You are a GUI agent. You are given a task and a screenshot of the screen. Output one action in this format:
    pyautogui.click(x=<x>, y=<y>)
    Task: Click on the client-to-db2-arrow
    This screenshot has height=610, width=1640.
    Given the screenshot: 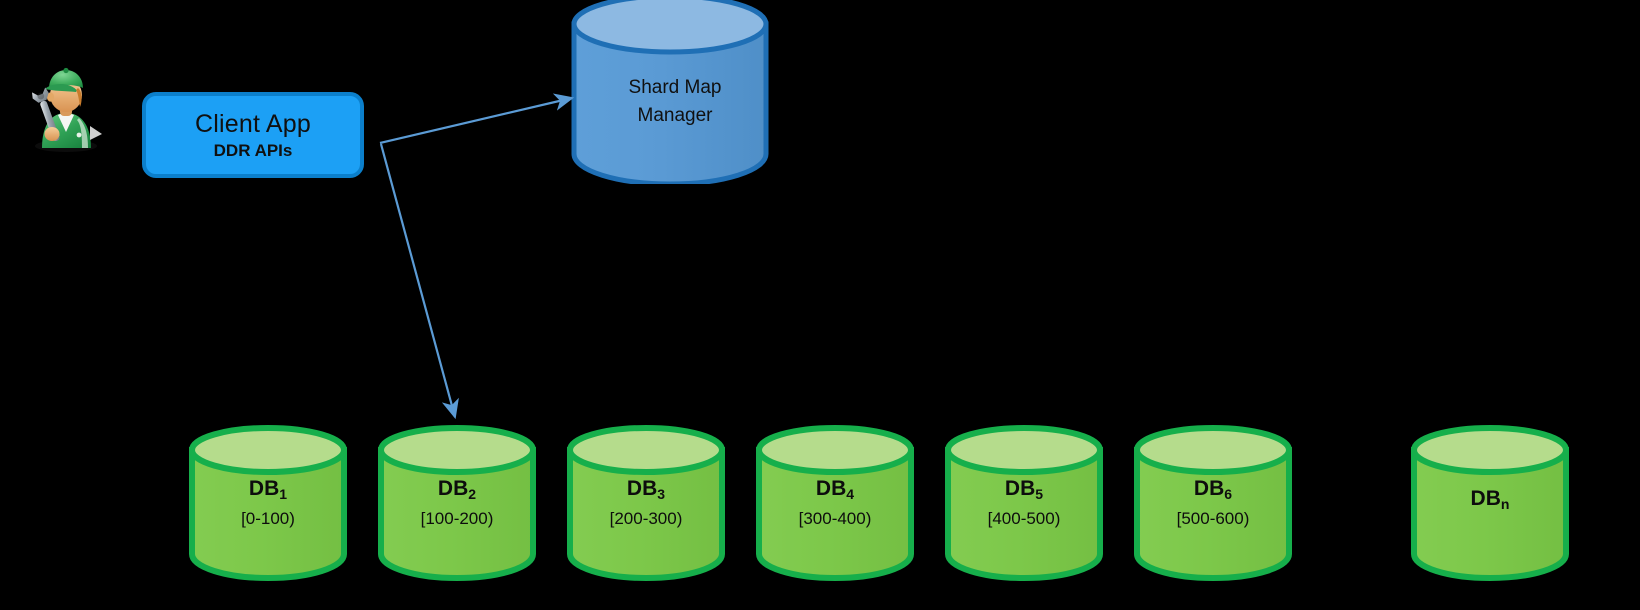 What is the action you would take?
    pyautogui.click(x=419, y=281)
    